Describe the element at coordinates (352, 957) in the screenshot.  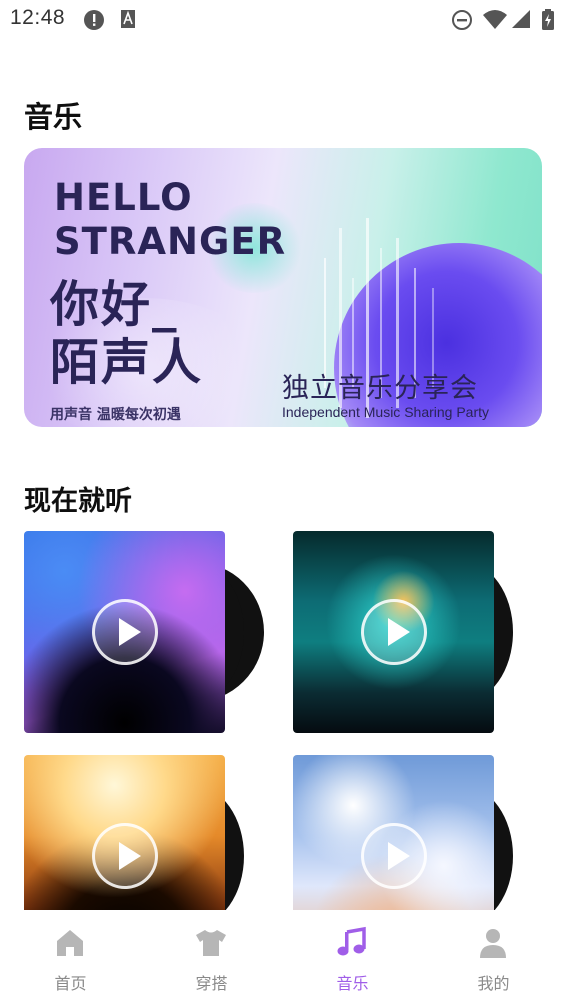
I see `nav-item-music: 音乐` at that location.